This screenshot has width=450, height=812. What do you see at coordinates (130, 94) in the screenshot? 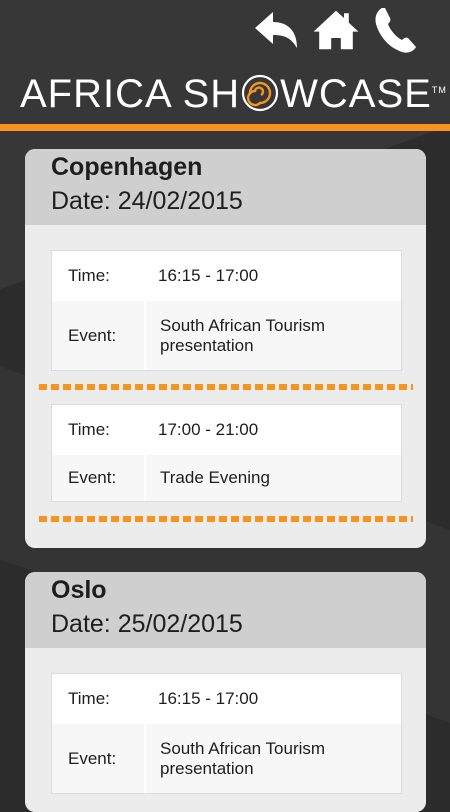
I see `logo-text-left: AFRICA SH` at bounding box center [130, 94].